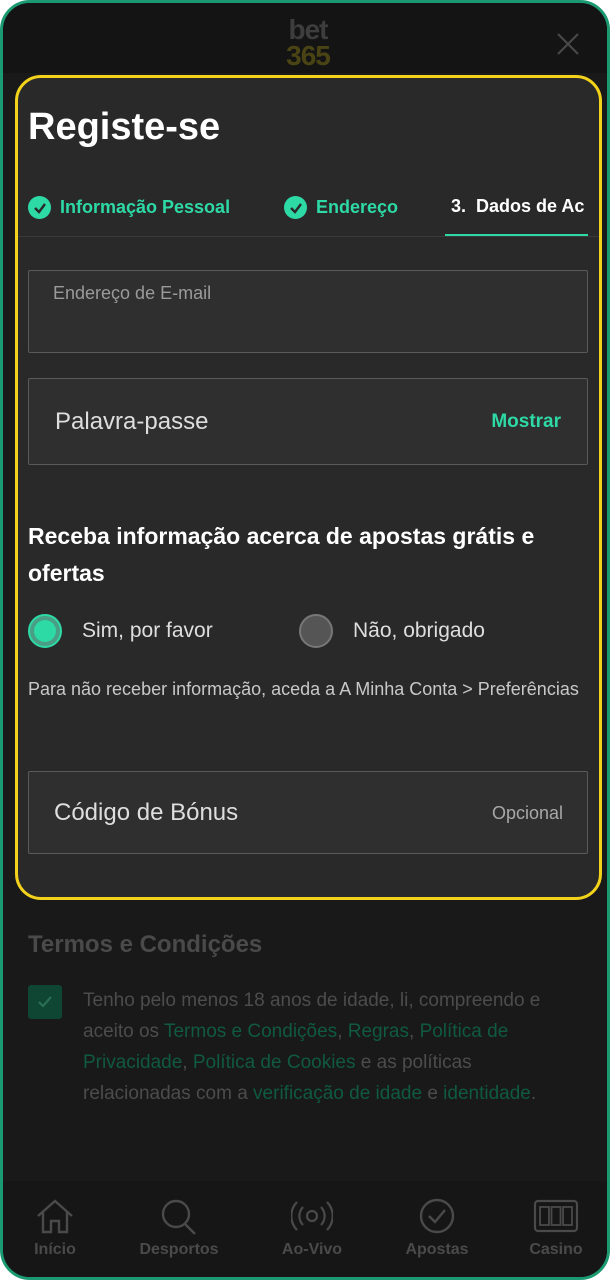 The width and height of the screenshot is (610, 1280). Describe the element at coordinates (556, 1249) in the screenshot. I see `nav-label: Casino` at that location.